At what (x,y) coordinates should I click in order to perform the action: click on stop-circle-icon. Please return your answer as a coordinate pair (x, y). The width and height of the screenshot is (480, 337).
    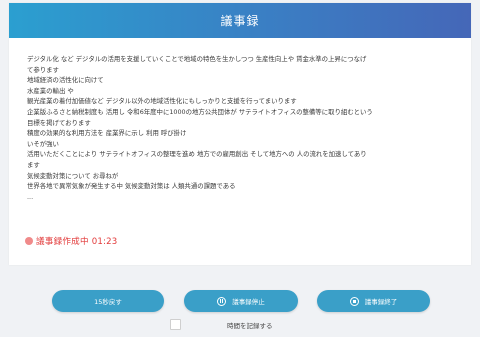
    Looking at the image, I should click on (354, 301).